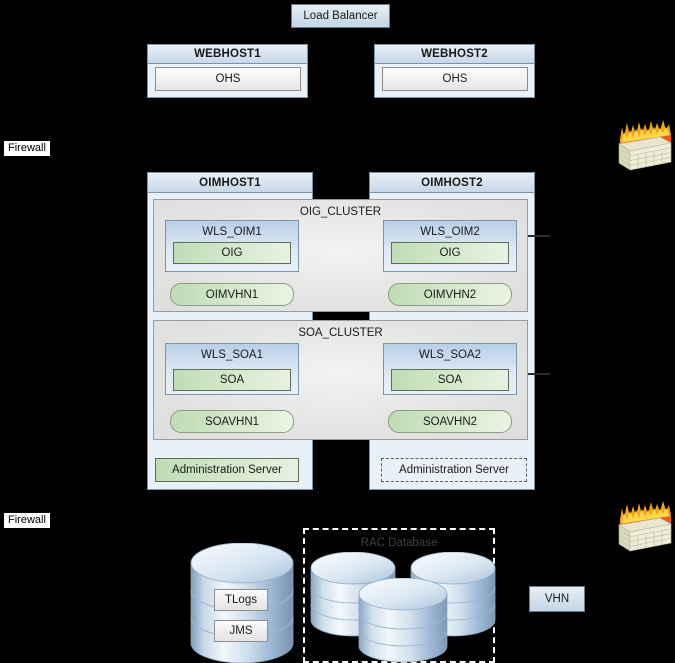  I want to click on admin-server-standby-label: Administration Server, so click(454, 470).